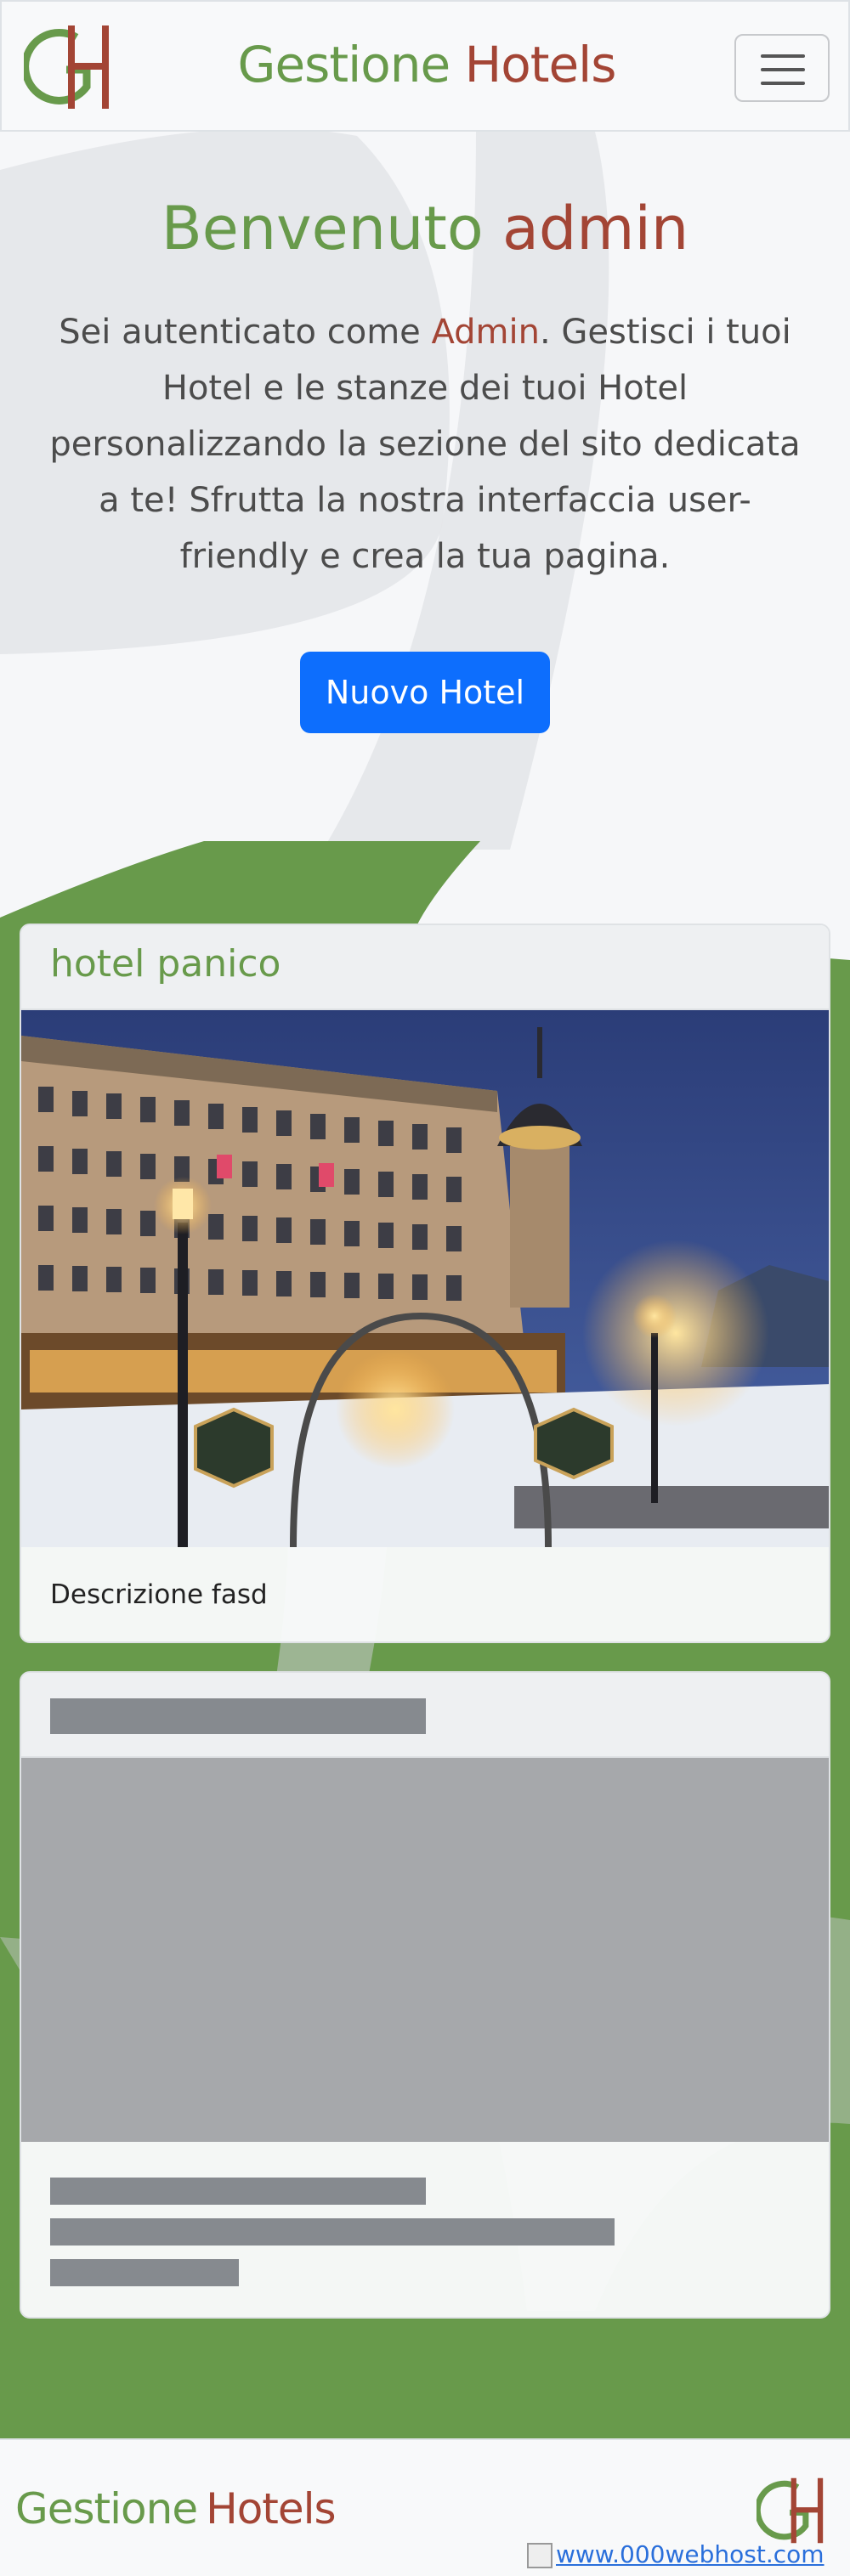  I want to click on footer-brand-part2: Hotels, so click(271, 2509).